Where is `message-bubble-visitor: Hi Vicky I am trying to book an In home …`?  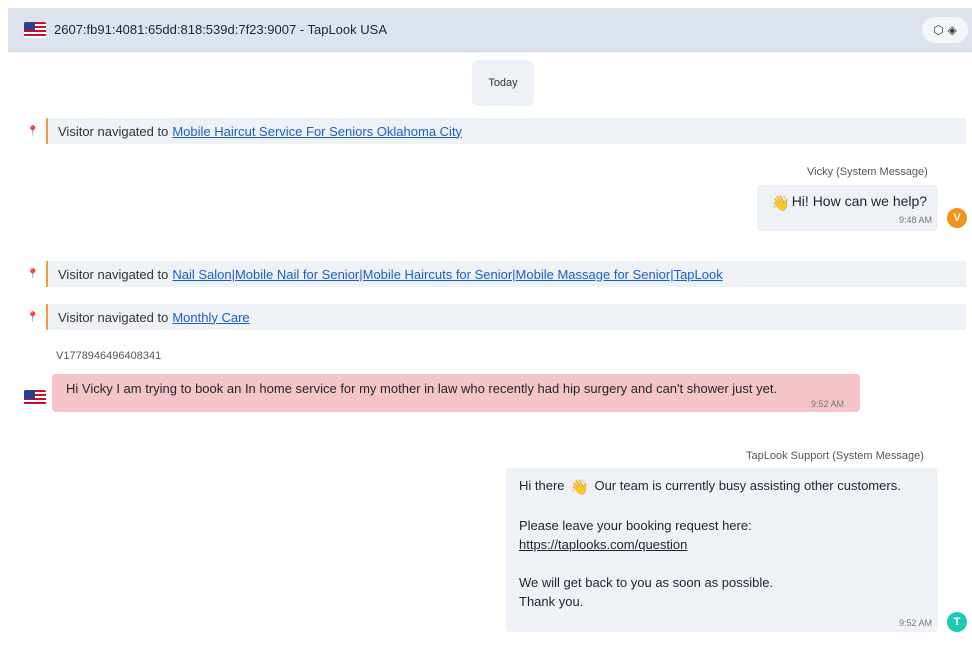 message-bubble-visitor: Hi Vicky I am trying to book an In home … is located at coordinates (456, 393).